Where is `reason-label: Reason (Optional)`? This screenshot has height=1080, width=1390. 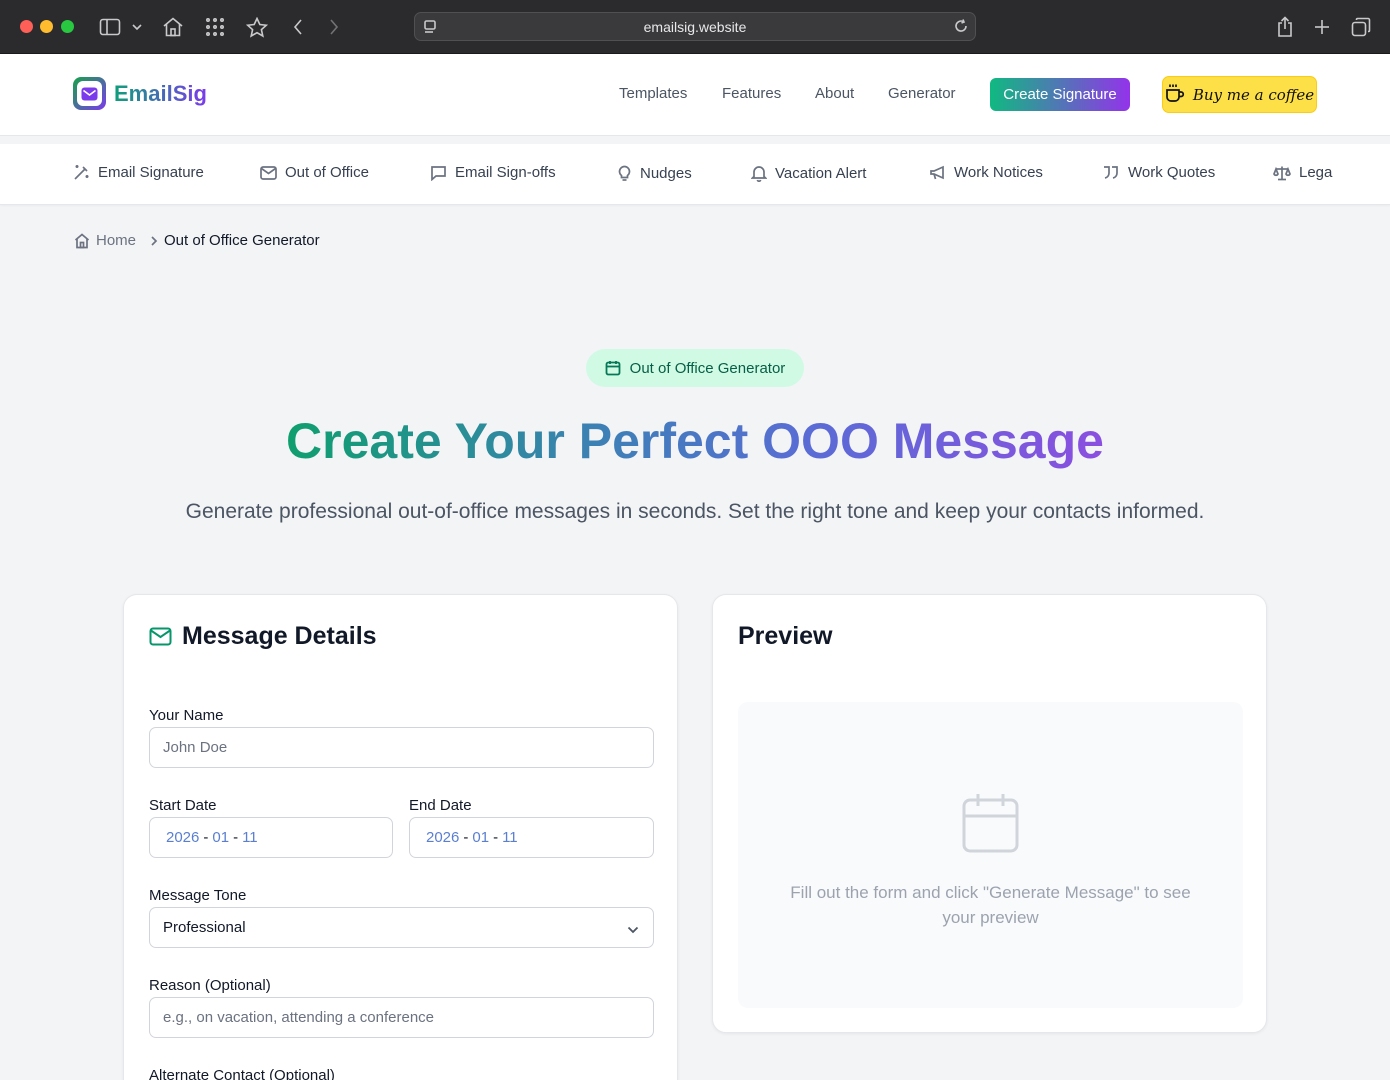 reason-label: Reason (Optional) is located at coordinates (210, 985).